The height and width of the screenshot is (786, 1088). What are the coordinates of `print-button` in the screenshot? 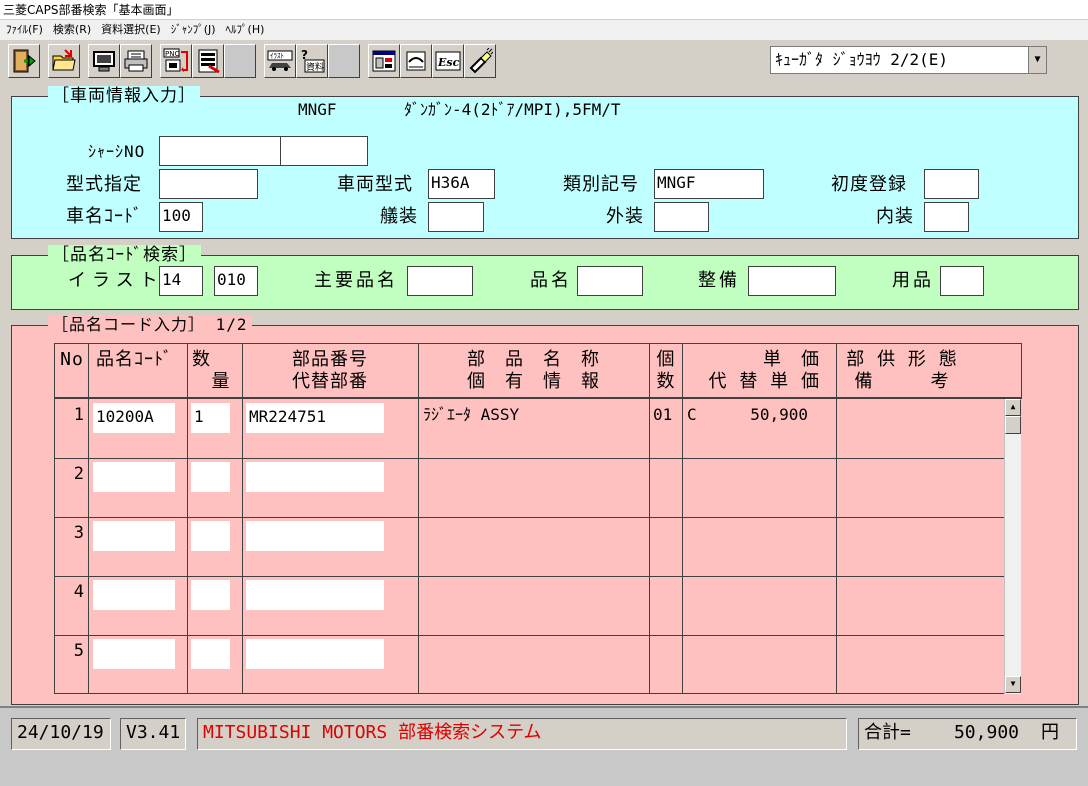 It's located at (136, 61).